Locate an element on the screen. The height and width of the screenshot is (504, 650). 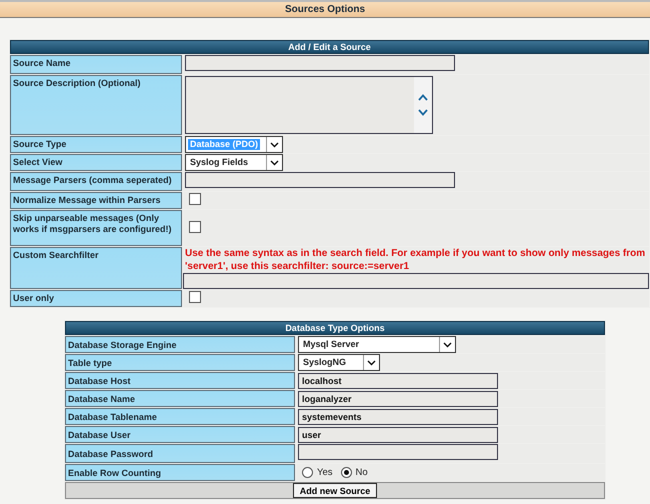
section-header: Add / Edit a Source is located at coordinates (329, 47).